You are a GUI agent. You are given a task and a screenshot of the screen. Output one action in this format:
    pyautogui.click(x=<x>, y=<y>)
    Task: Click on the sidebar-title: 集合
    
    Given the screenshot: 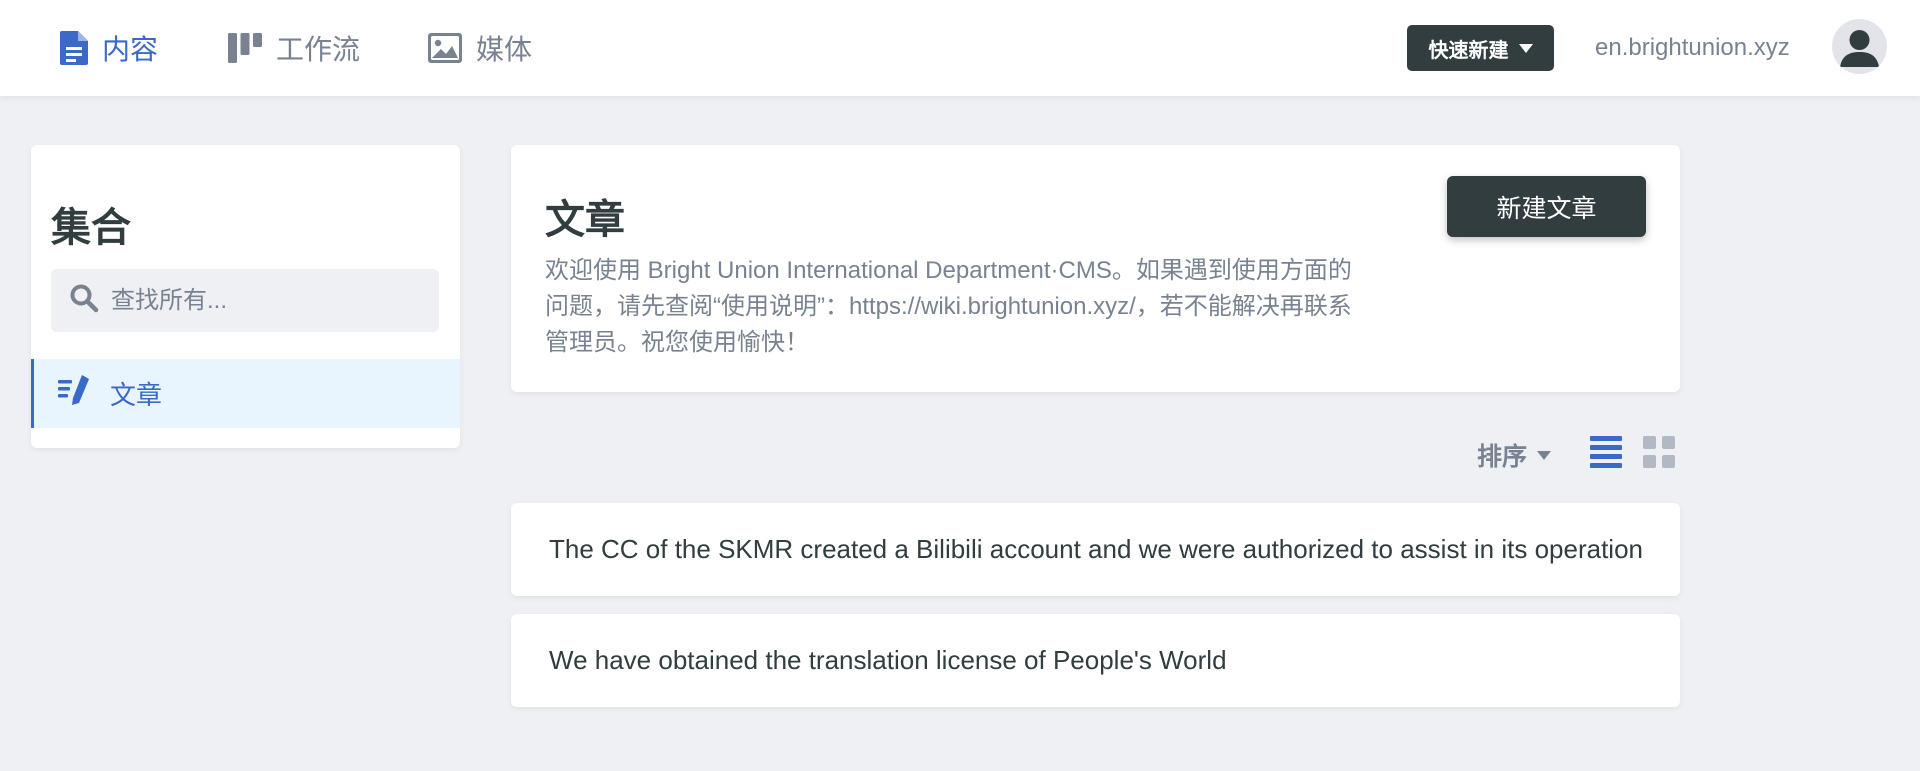 What is the action you would take?
    pyautogui.click(x=91, y=228)
    